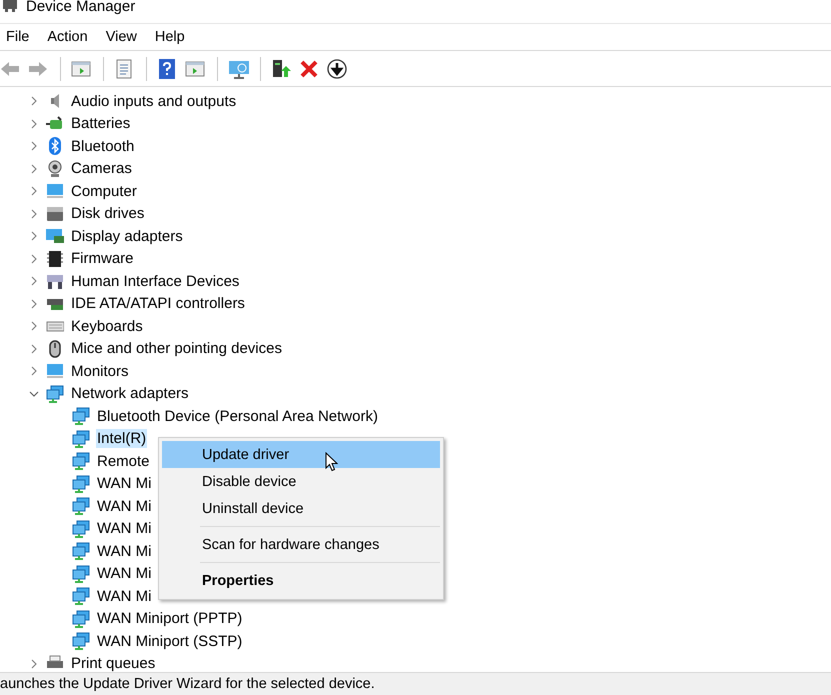  I want to click on menu-item: View, so click(122, 37).